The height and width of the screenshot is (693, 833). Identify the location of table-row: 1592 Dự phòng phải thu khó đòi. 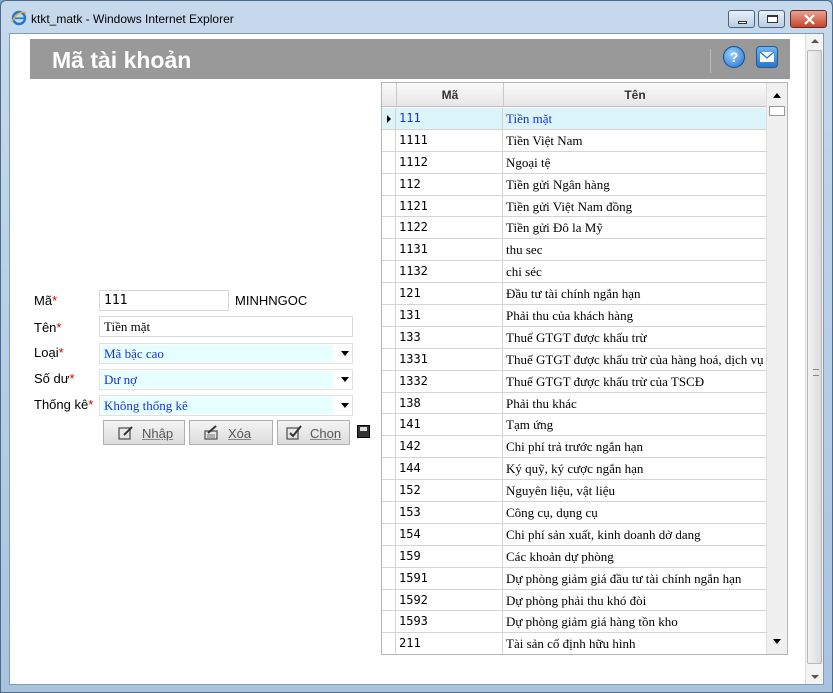
(574, 600).